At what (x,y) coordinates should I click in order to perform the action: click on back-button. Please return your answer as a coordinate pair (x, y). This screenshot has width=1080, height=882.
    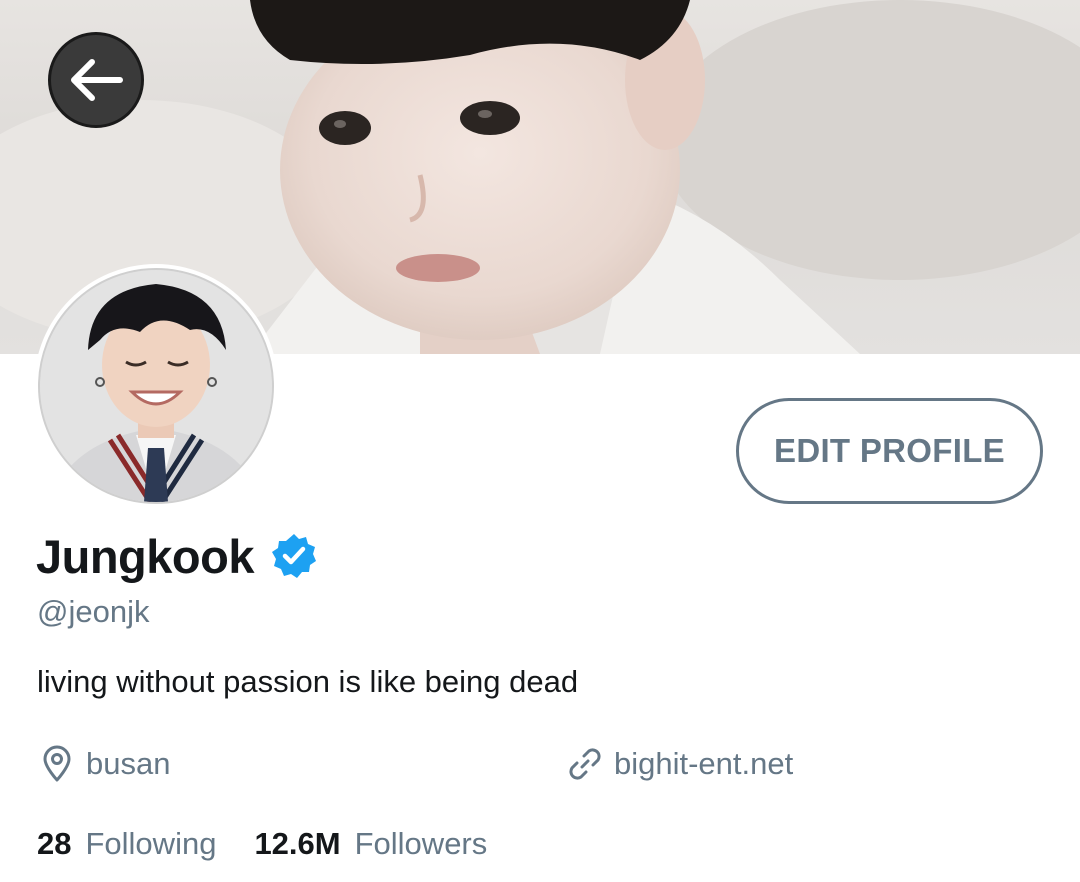
    Looking at the image, I should click on (96, 80).